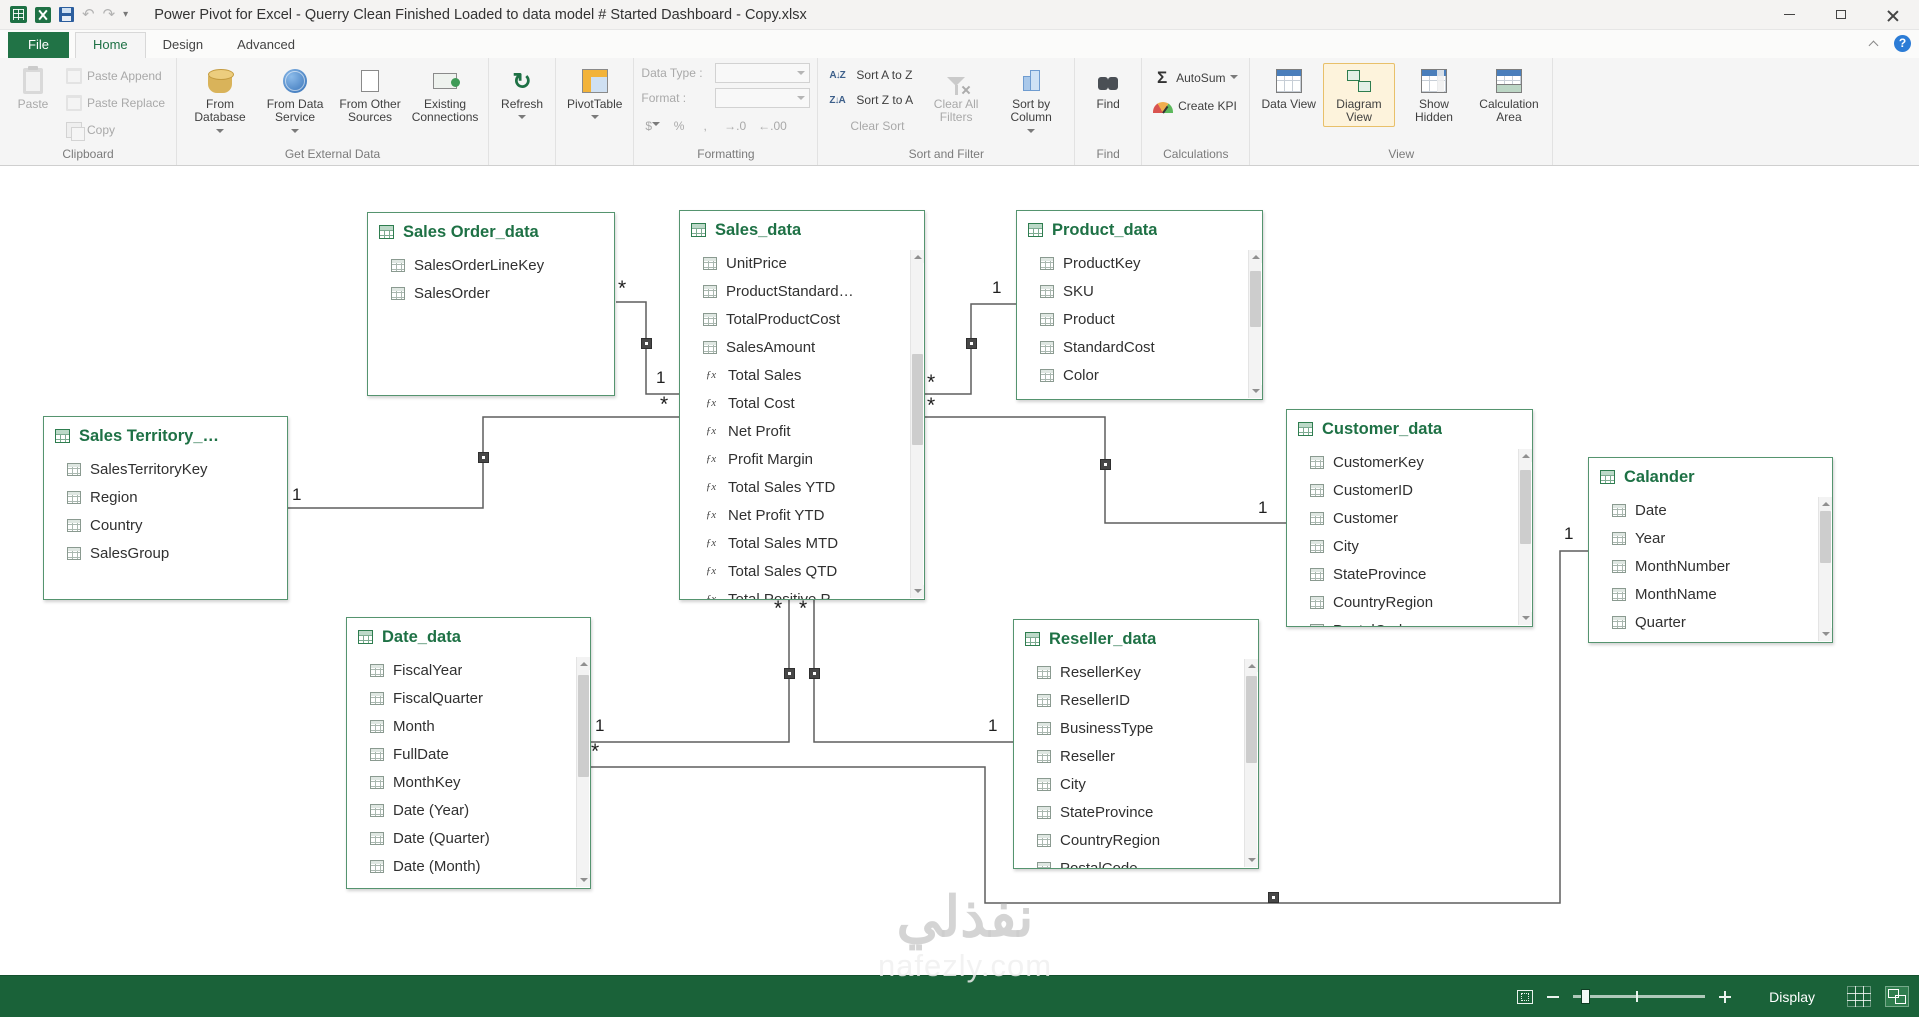 The width and height of the screenshot is (1919, 1017). What do you see at coordinates (220, 101) in the screenshot?
I see `from-database-button: From Database` at bounding box center [220, 101].